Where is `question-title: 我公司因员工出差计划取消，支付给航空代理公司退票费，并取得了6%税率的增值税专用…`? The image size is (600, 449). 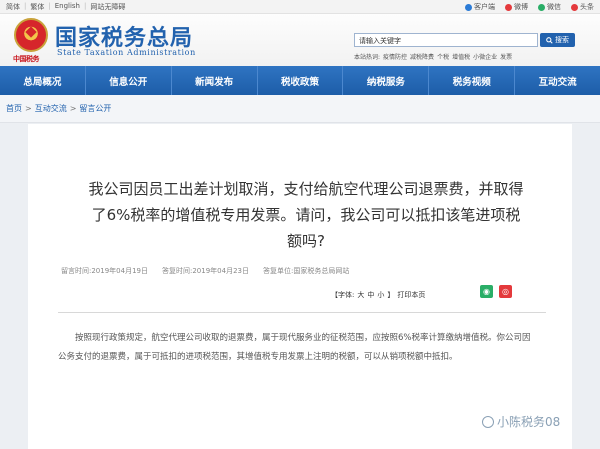
question-title: 我公司因员工出差计划取消，支付给航空代理公司退票费，并取得了6%税率的增值税专用… is located at coordinates (306, 215).